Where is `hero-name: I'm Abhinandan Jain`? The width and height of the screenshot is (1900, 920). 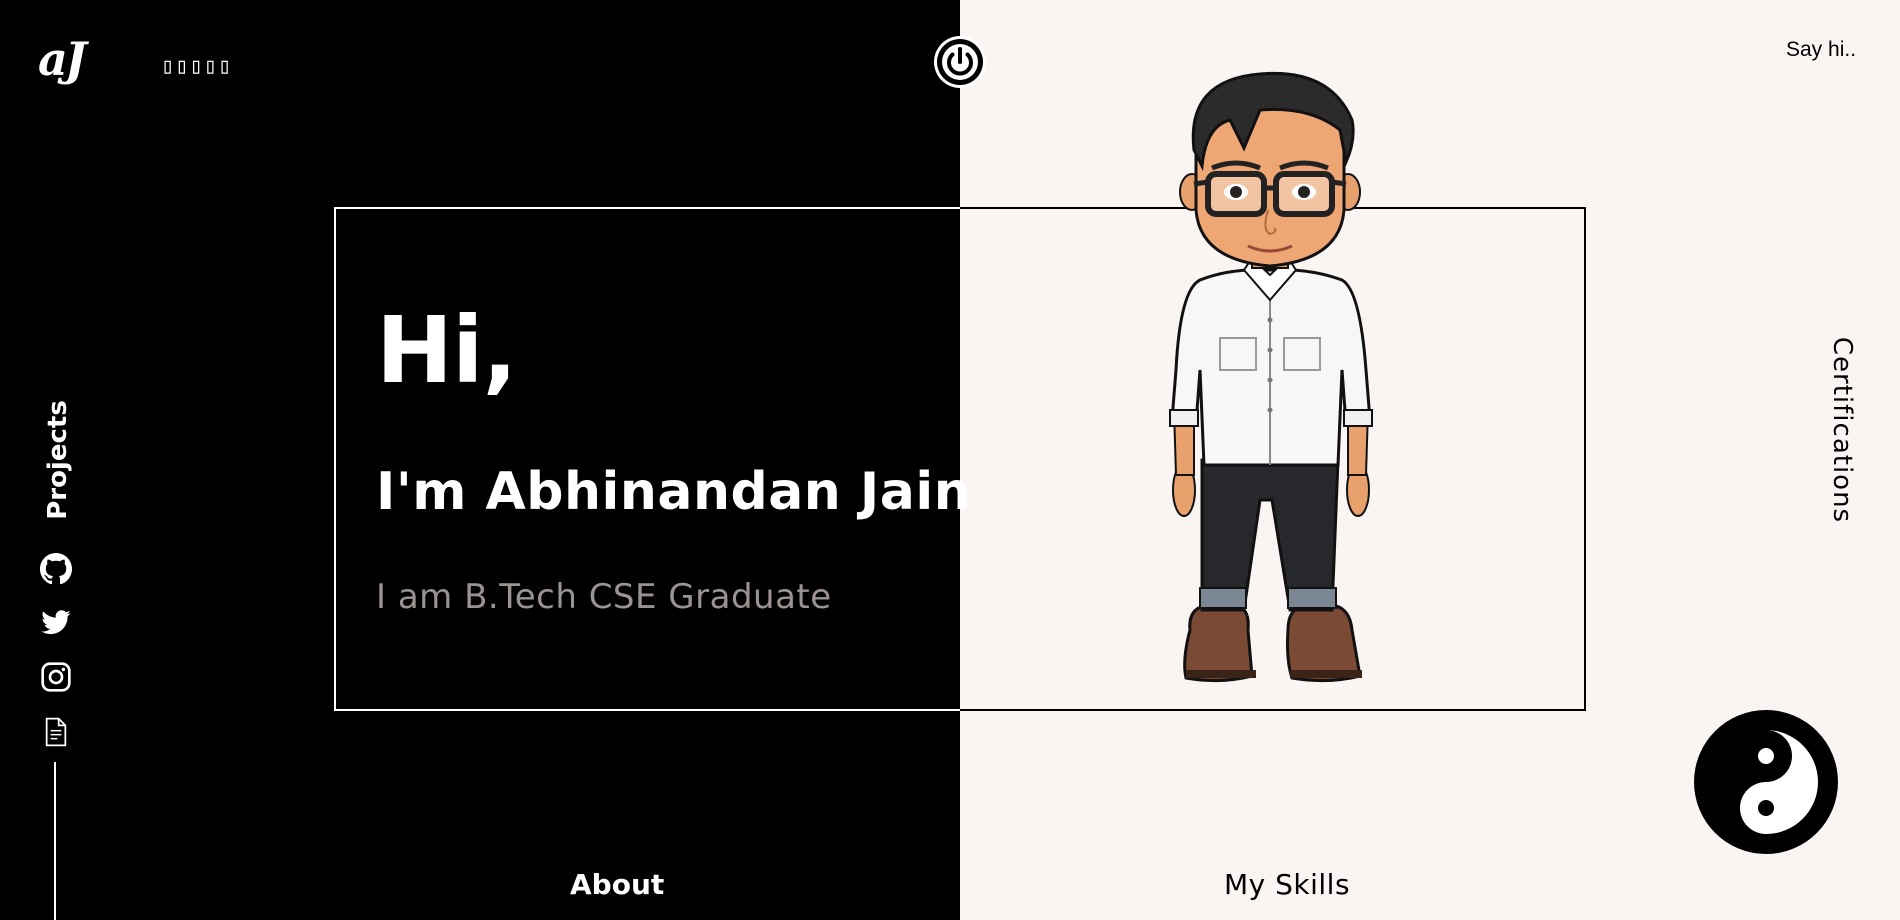
hero-name: I'm Abhinandan Jain is located at coordinates (674, 492).